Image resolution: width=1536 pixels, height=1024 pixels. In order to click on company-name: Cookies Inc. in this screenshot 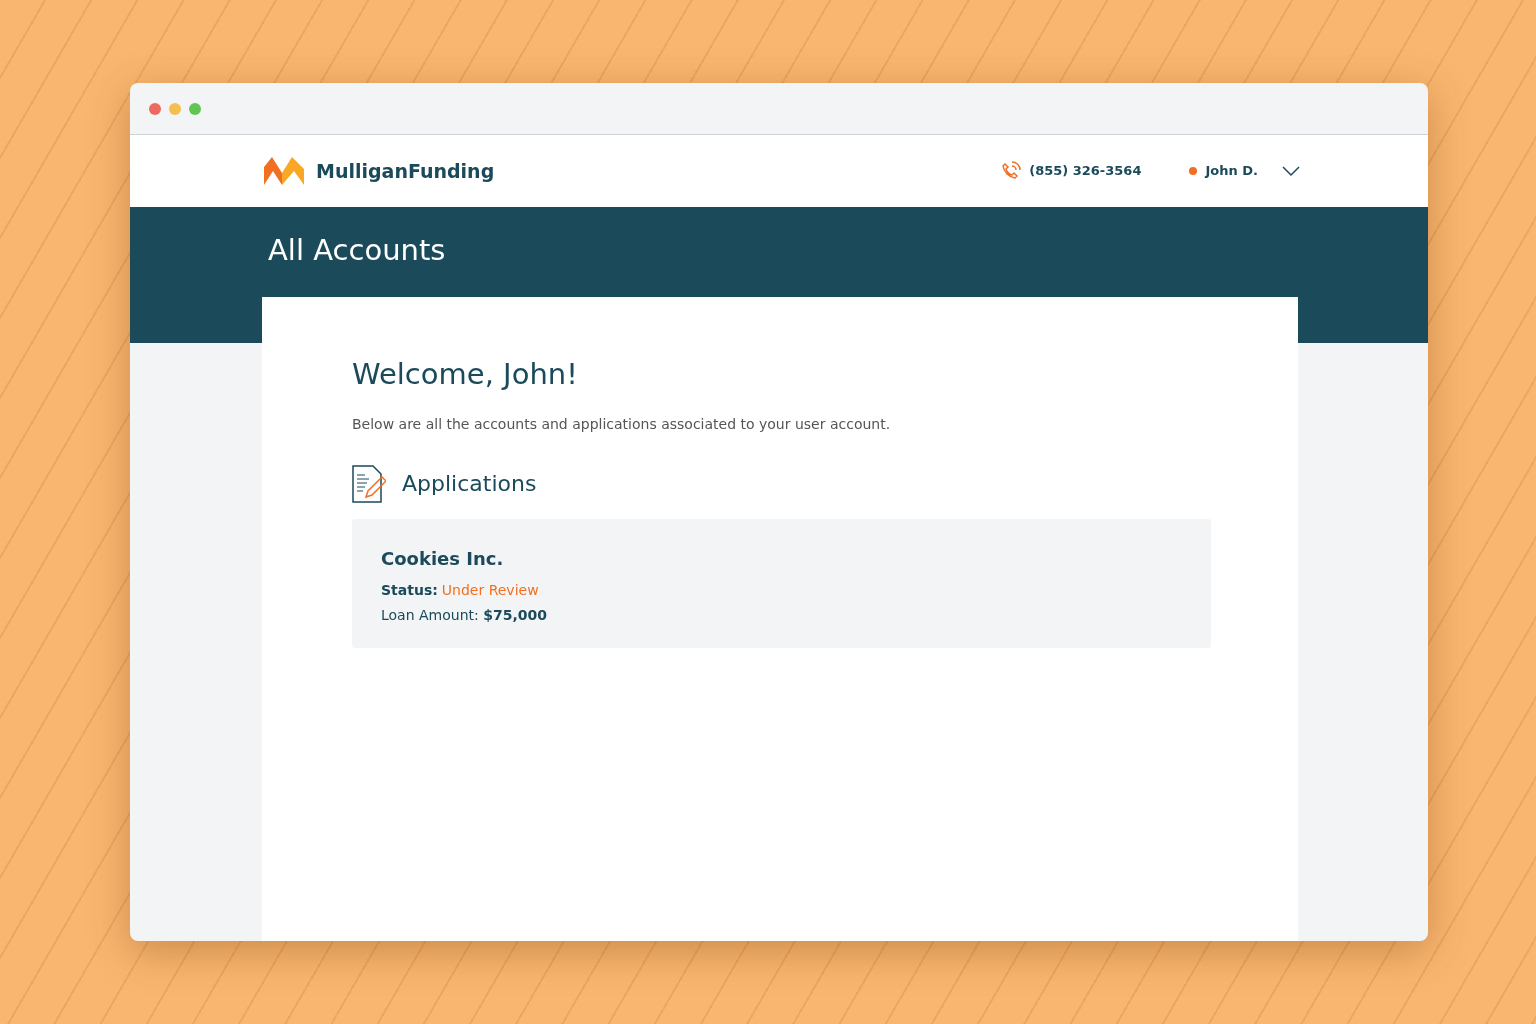, I will do `click(443, 558)`.